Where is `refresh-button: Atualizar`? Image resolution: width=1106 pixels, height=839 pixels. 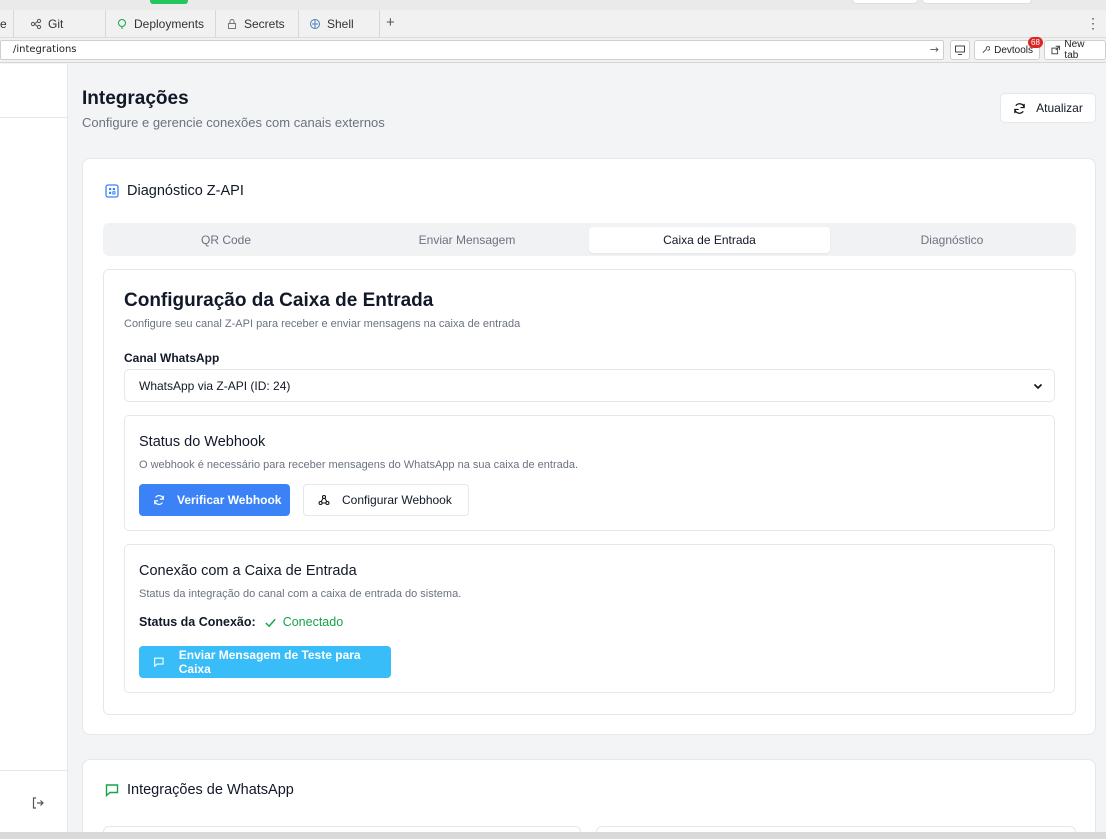 refresh-button: Atualizar is located at coordinates (1048, 108).